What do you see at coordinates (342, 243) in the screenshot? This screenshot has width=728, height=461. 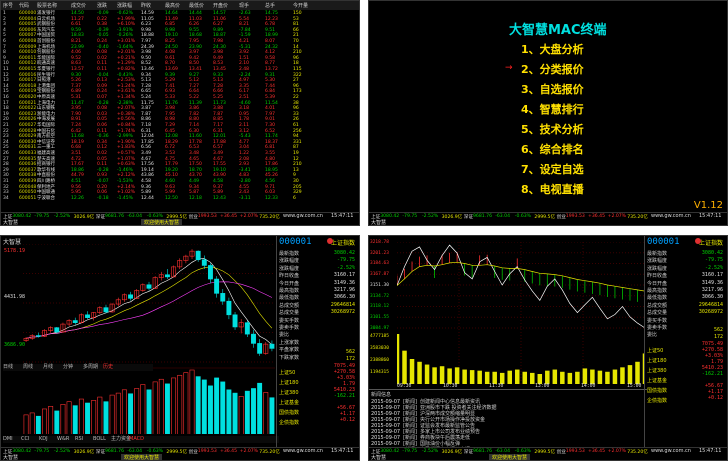 I see `index-name: 上证指数` at bounding box center [342, 243].